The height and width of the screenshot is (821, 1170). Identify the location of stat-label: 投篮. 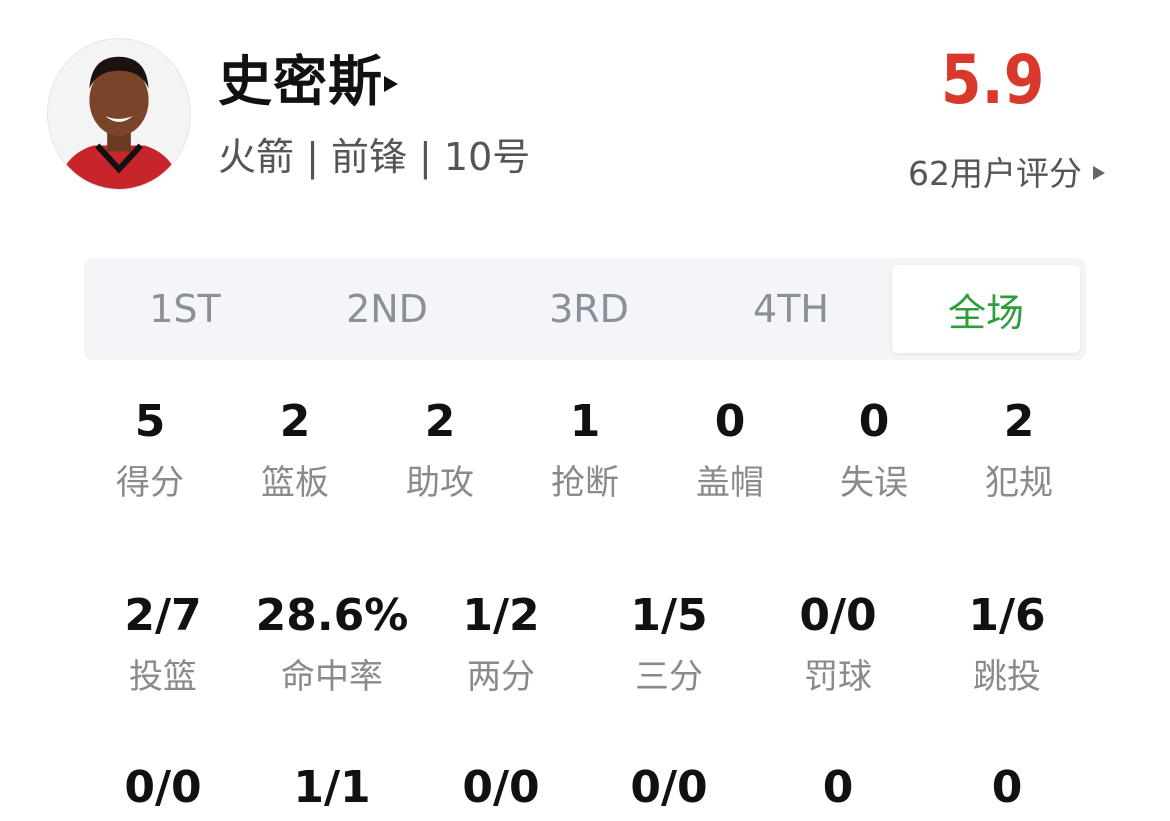
(163, 677).